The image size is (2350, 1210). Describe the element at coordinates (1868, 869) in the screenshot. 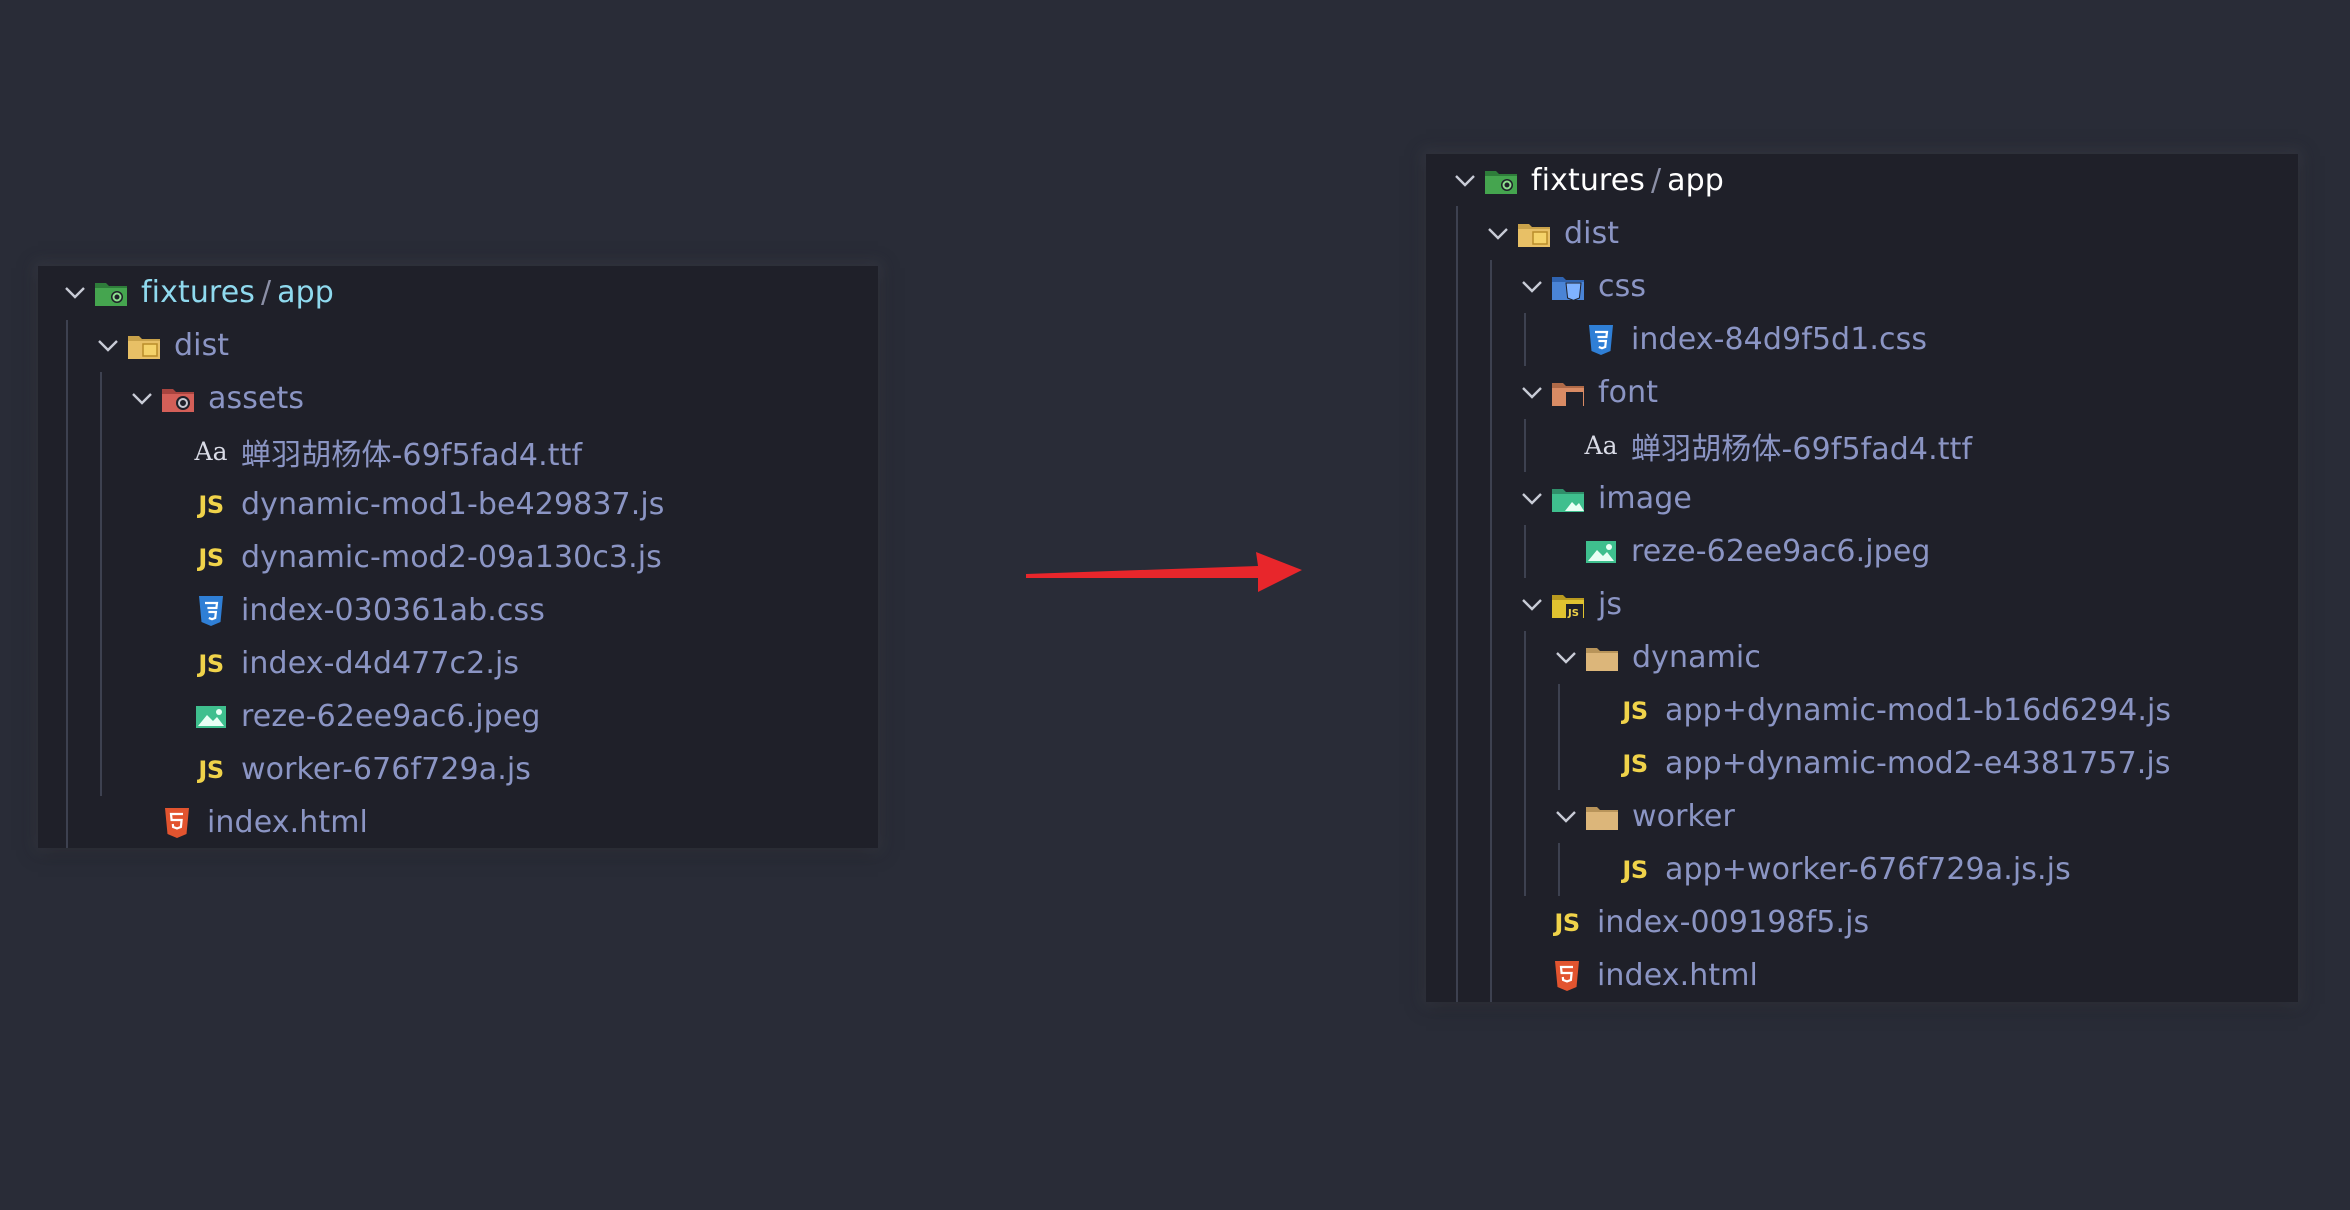

I see `file-label: app+worker-676f729a.js.js` at that location.